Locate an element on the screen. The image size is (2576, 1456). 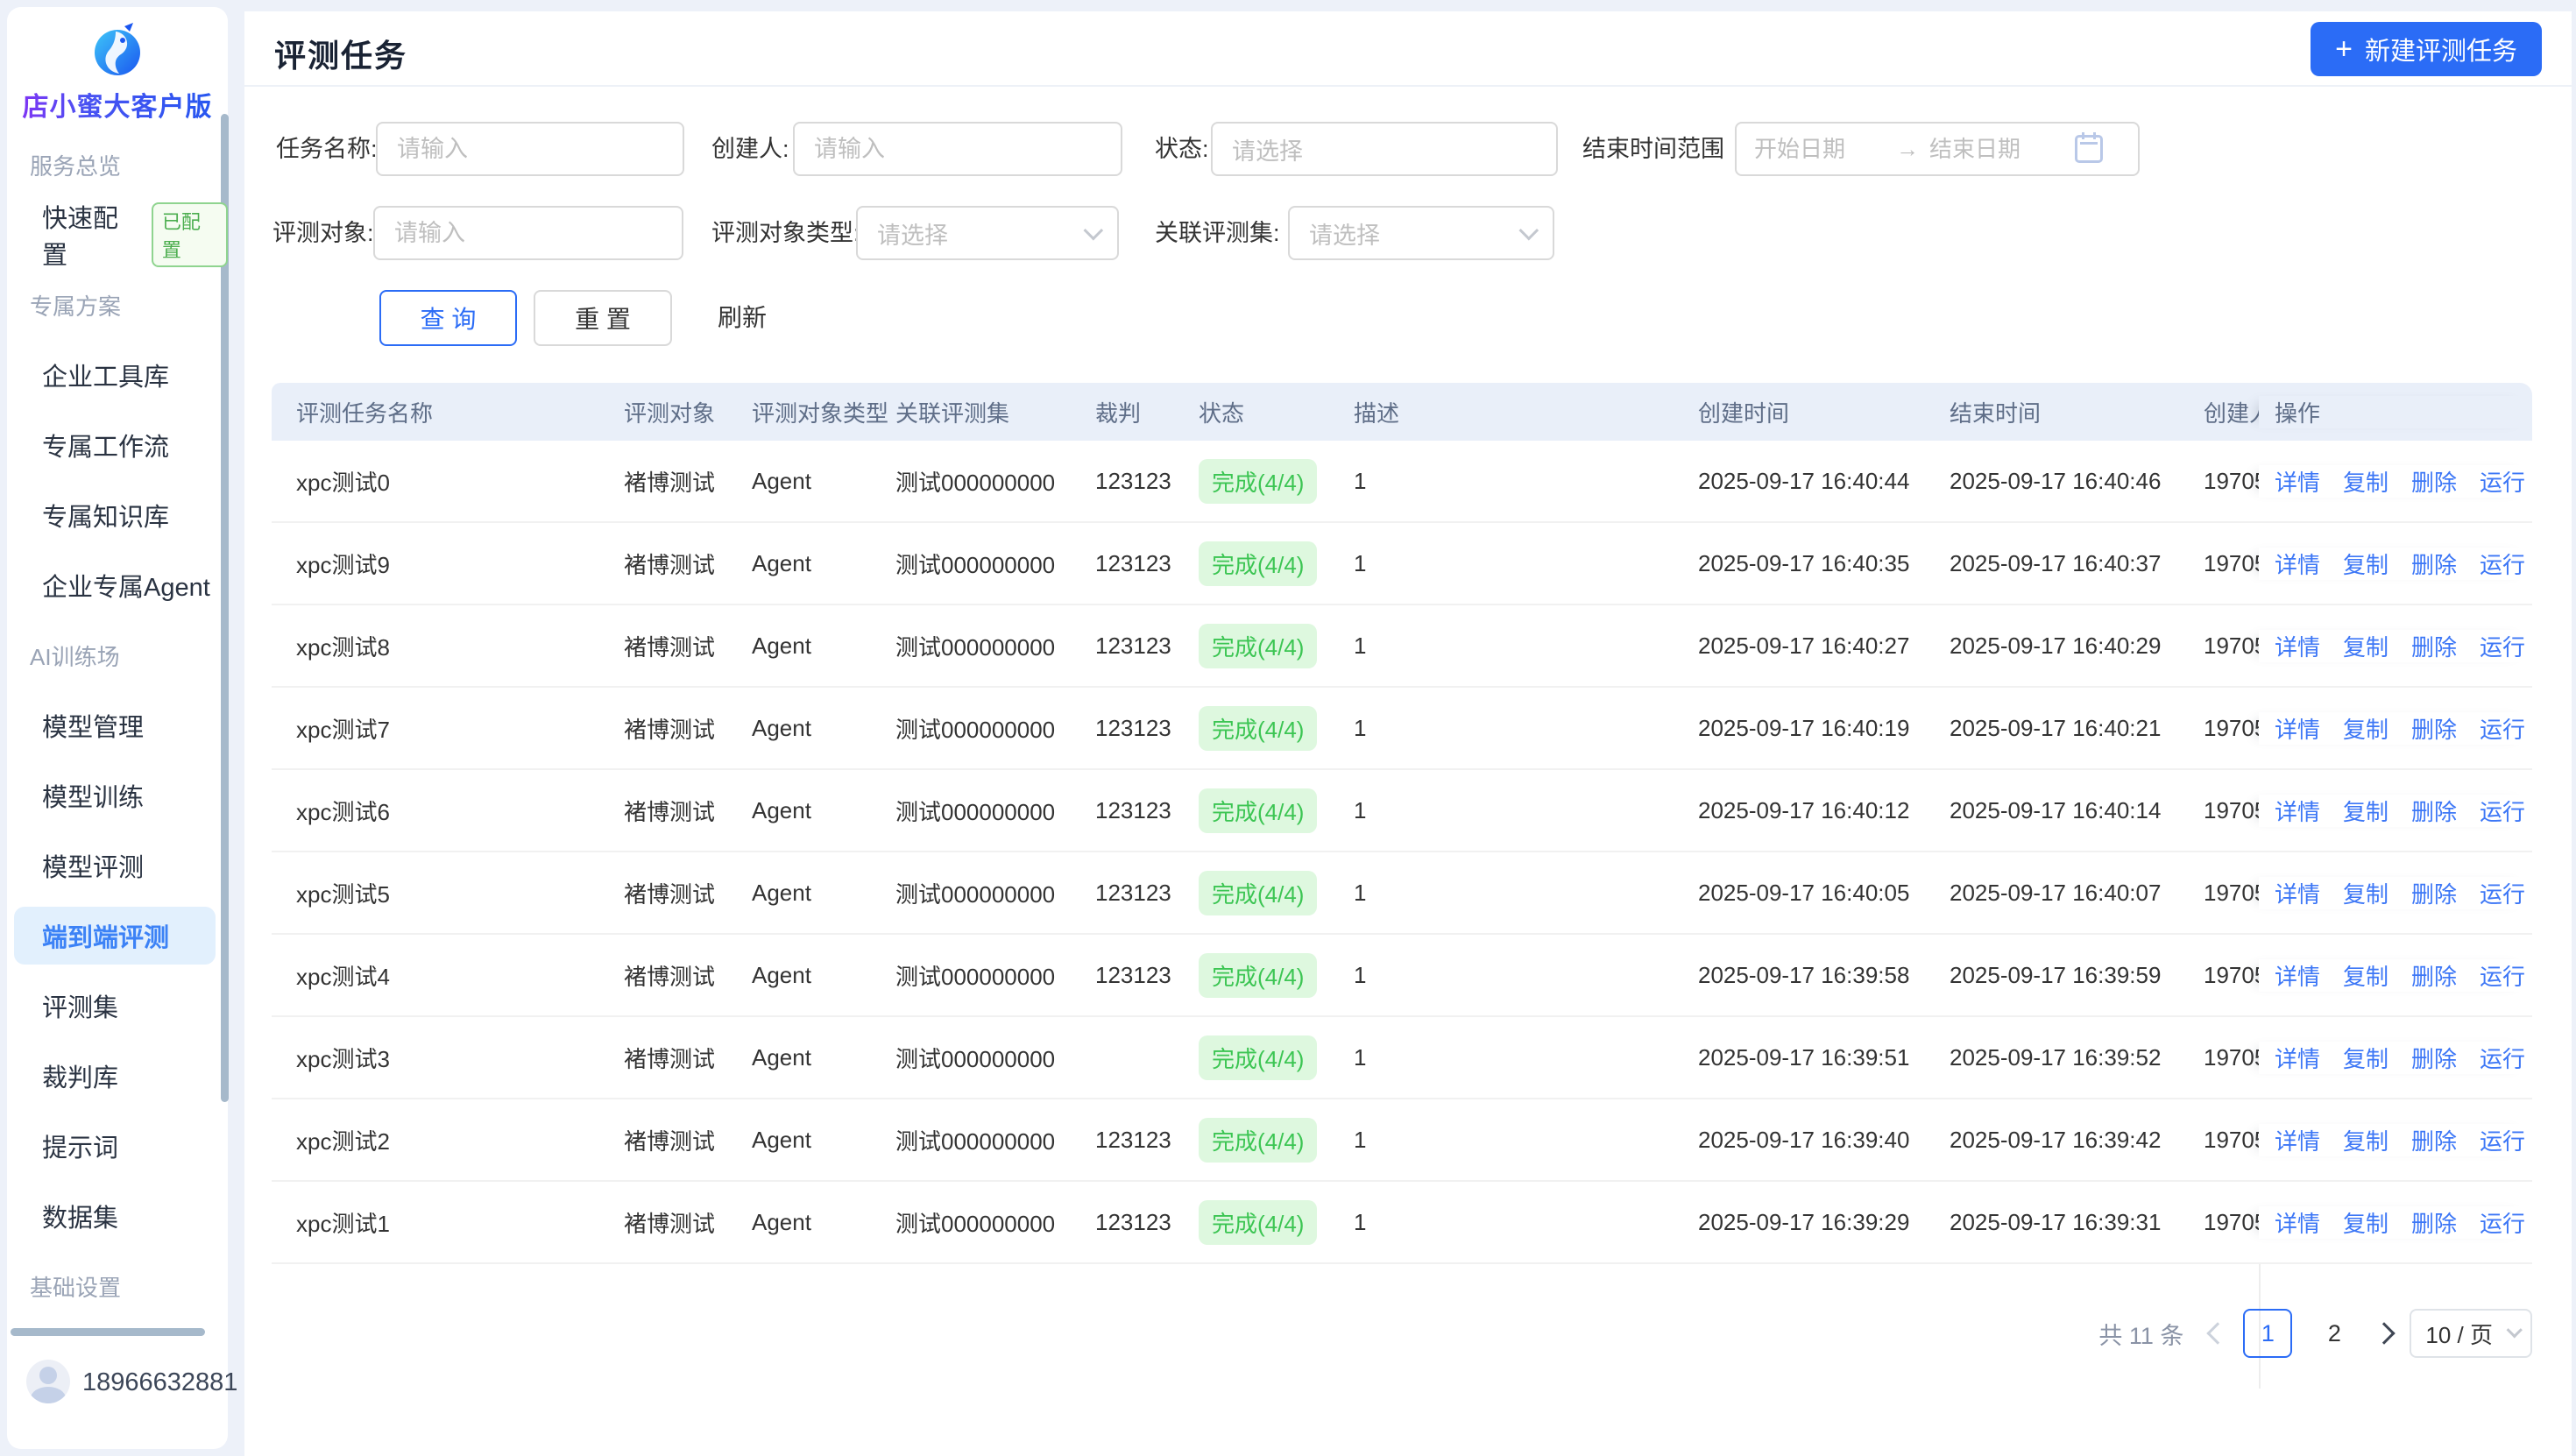
prev-page-icon is located at coordinates (2218, 1333).